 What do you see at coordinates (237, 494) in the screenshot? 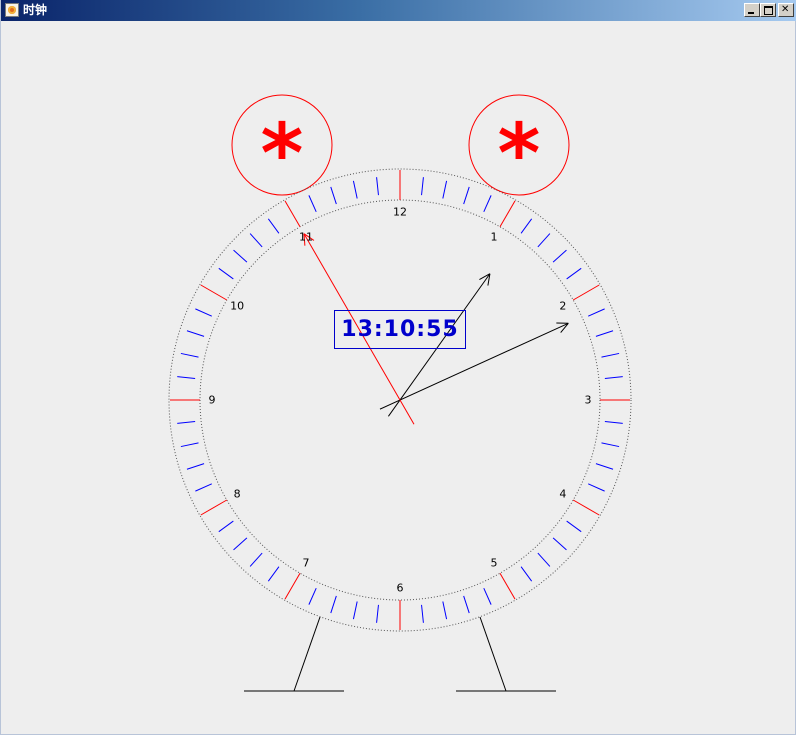
I see `hour-label-8: 8` at bounding box center [237, 494].